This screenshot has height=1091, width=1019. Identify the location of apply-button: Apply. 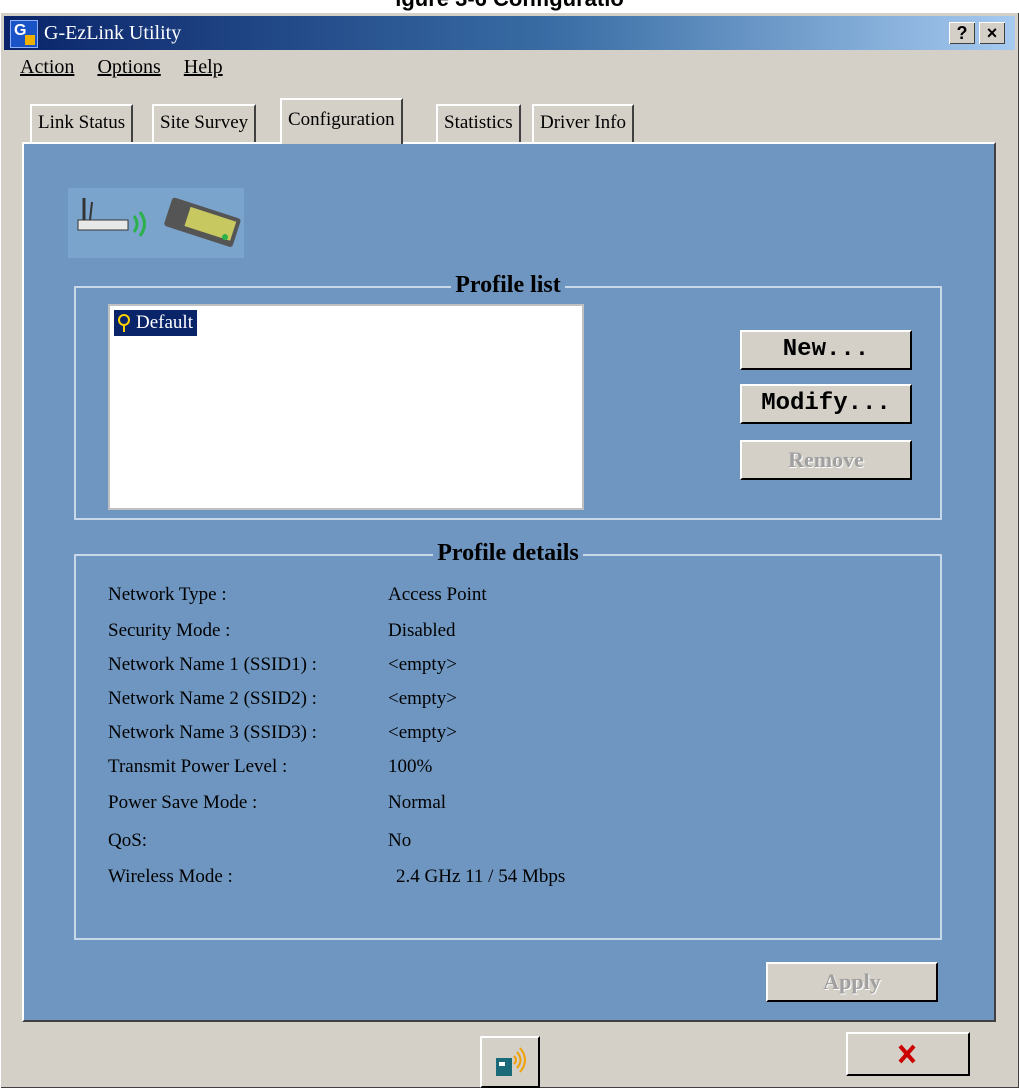
(852, 982).